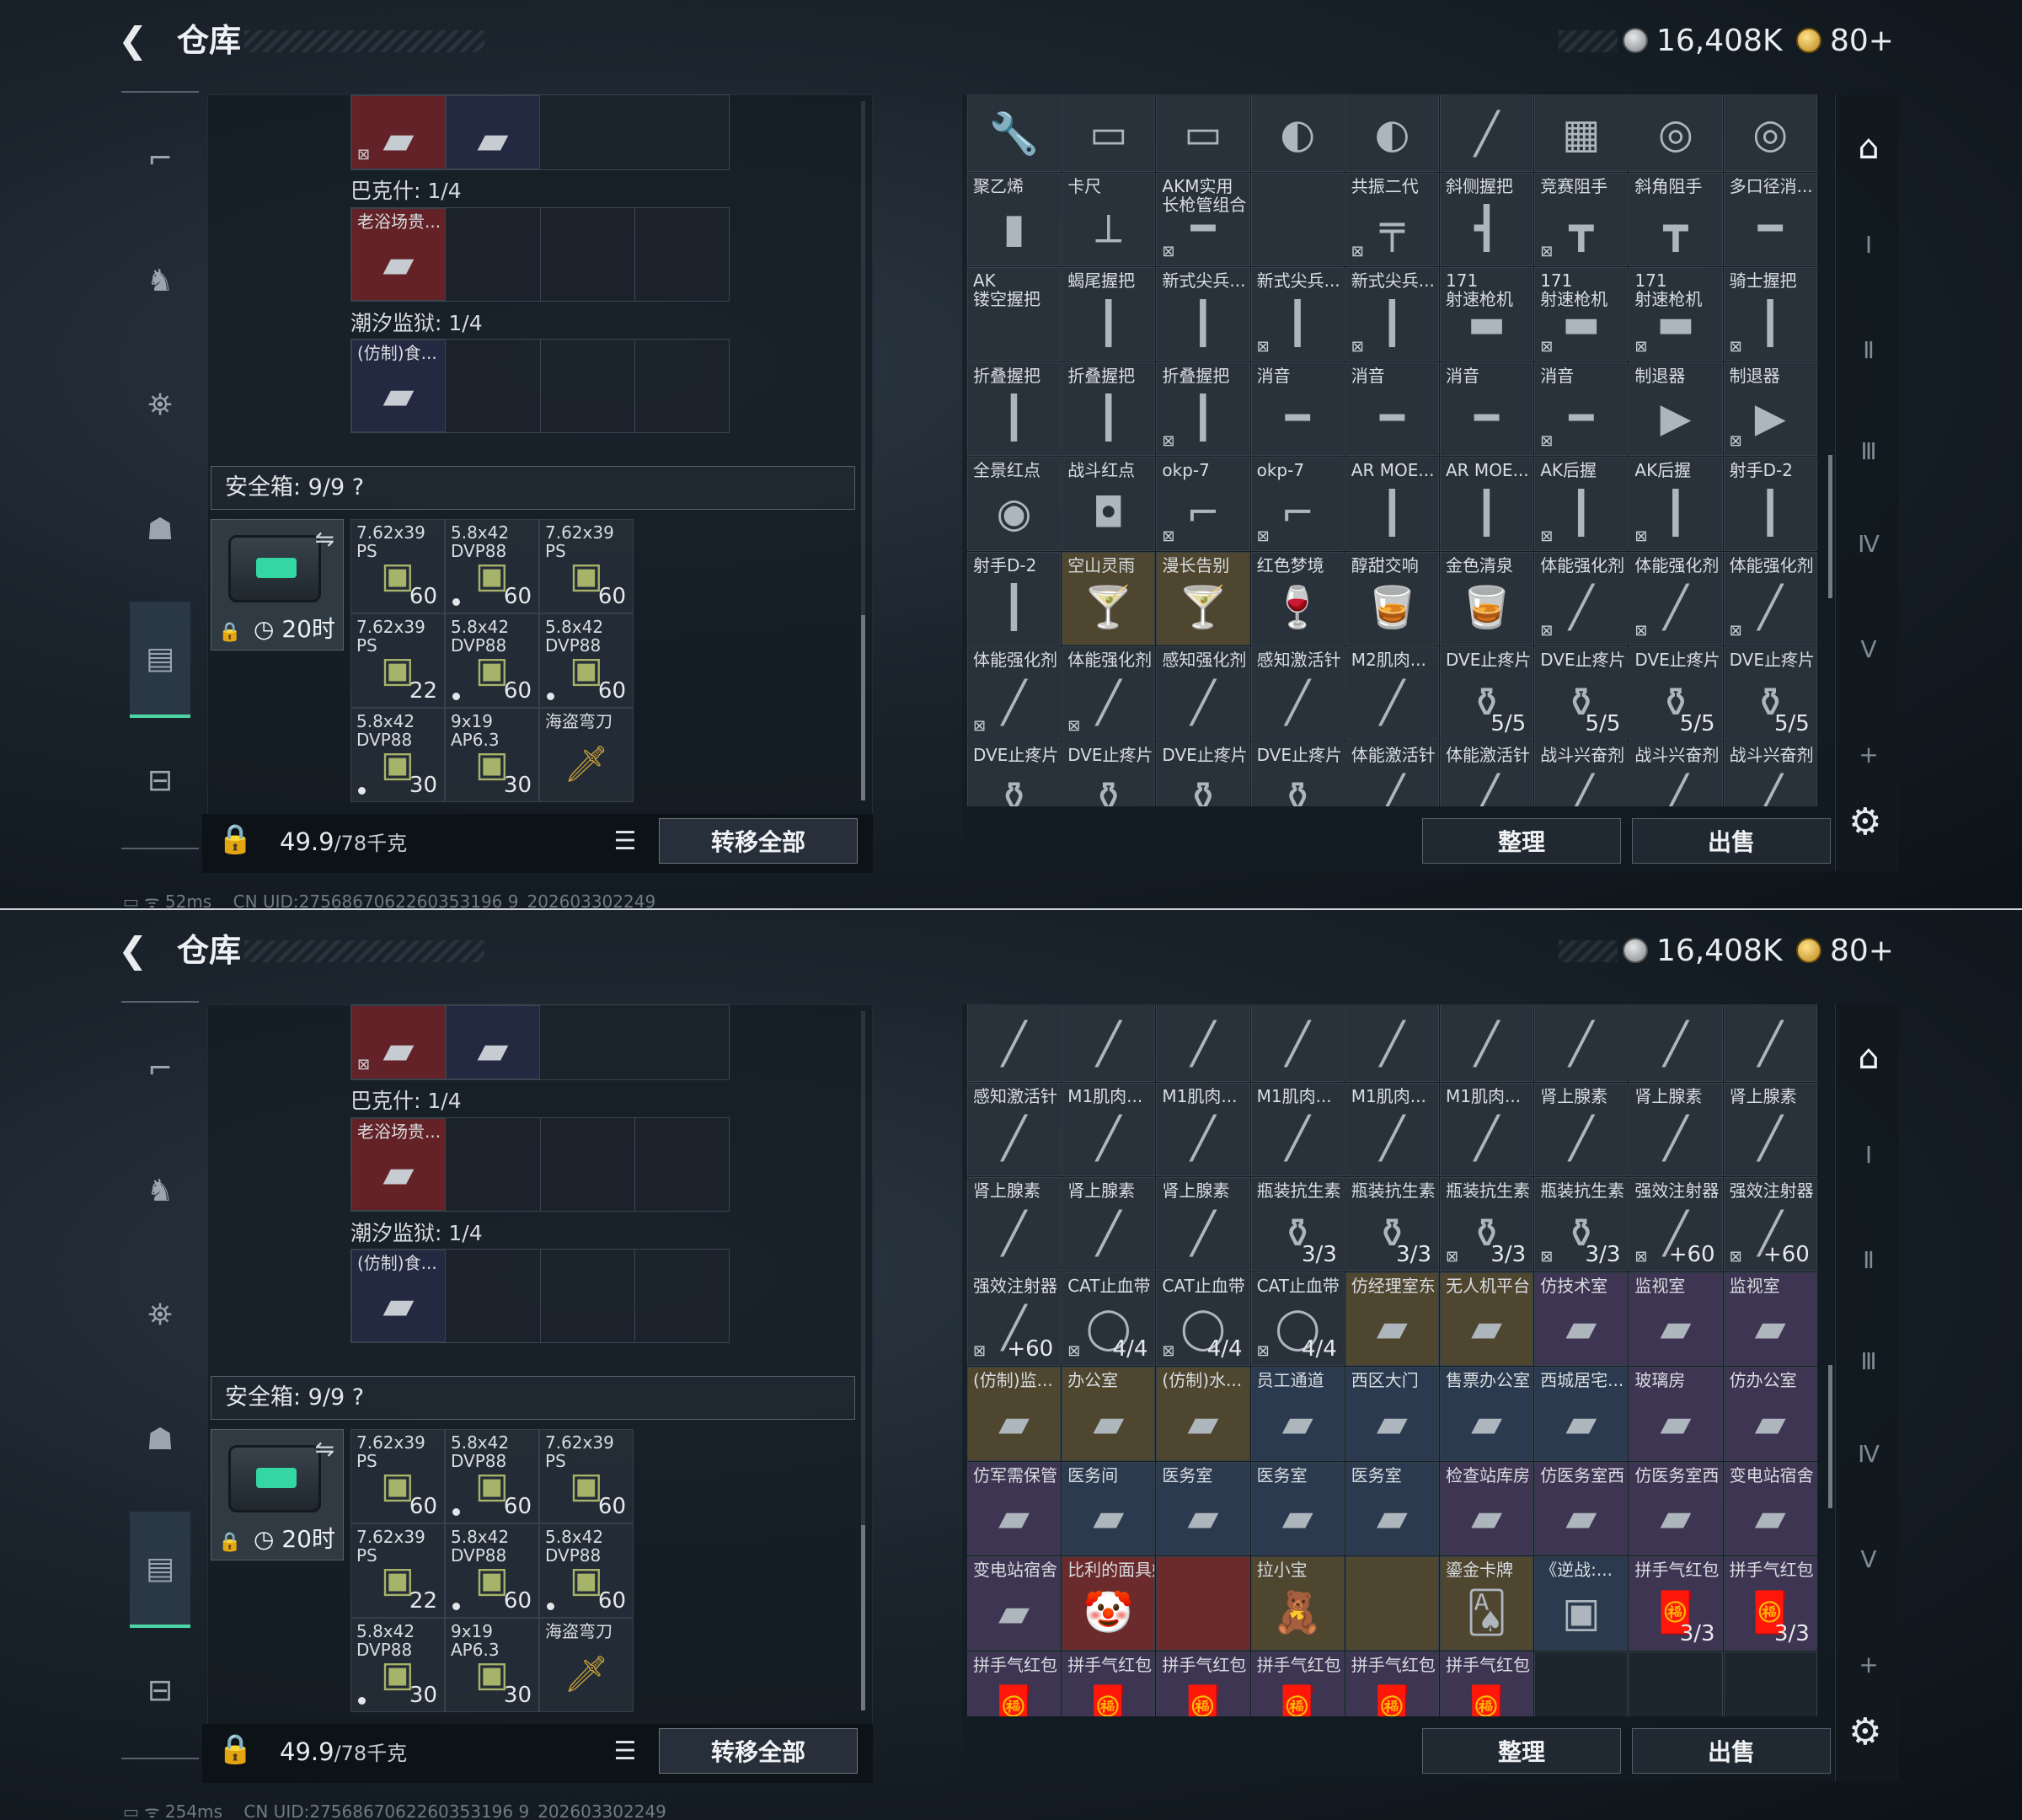 The width and height of the screenshot is (2022, 1820). I want to click on warehouse-item: (仿制)水... ▰, so click(1203, 1414).